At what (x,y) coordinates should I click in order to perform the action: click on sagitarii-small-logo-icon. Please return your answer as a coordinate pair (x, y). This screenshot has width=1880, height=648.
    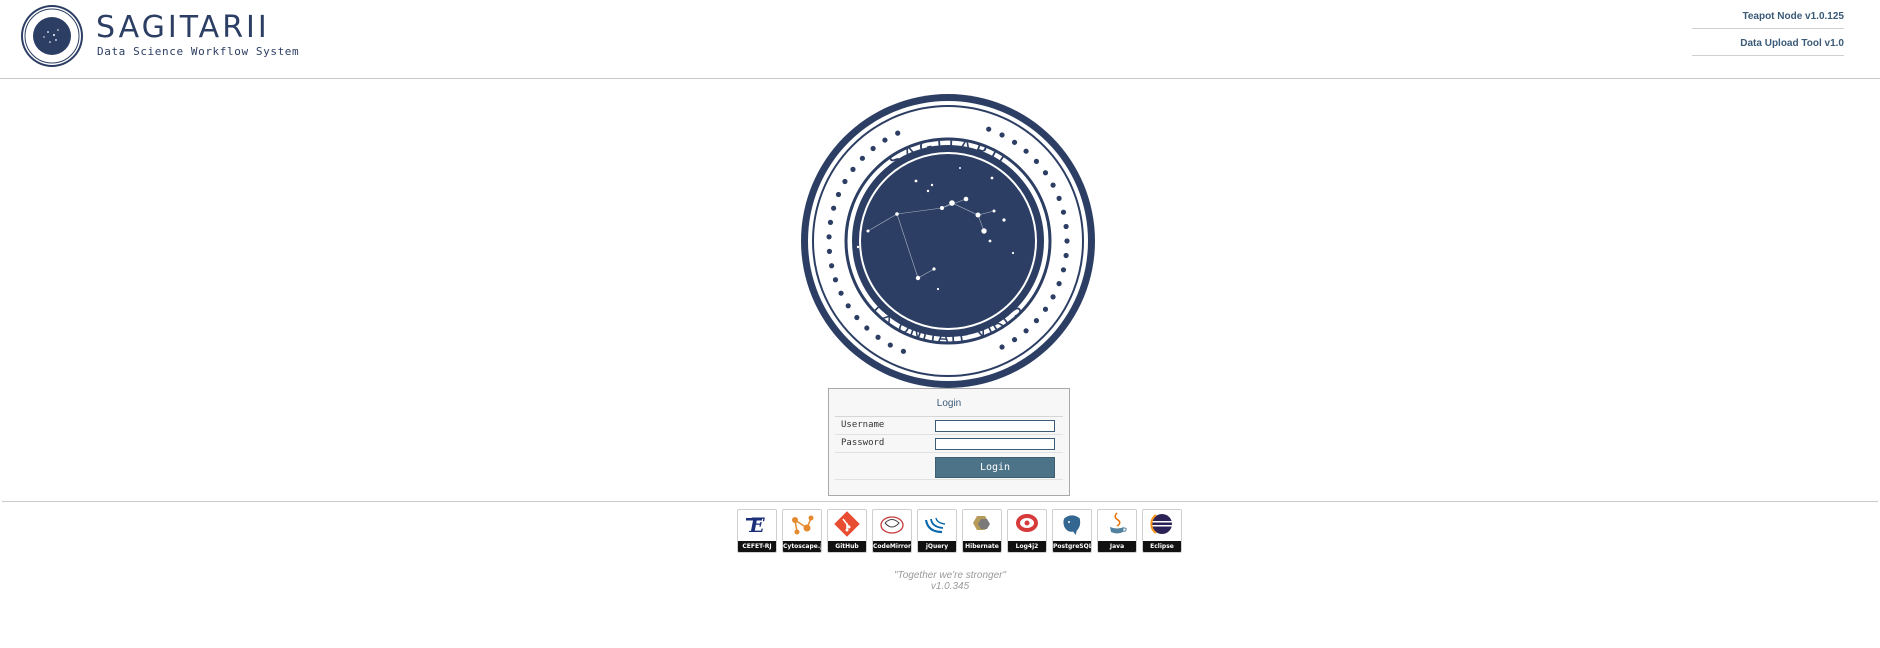
    Looking at the image, I should click on (52, 36).